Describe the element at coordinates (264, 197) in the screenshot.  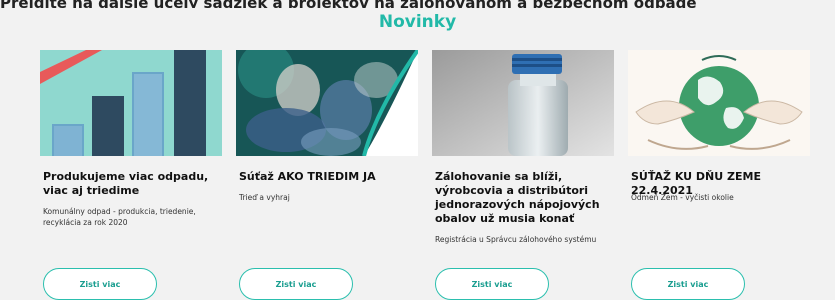
I see `card-subtitle: Trieď a vyhraj` at that location.